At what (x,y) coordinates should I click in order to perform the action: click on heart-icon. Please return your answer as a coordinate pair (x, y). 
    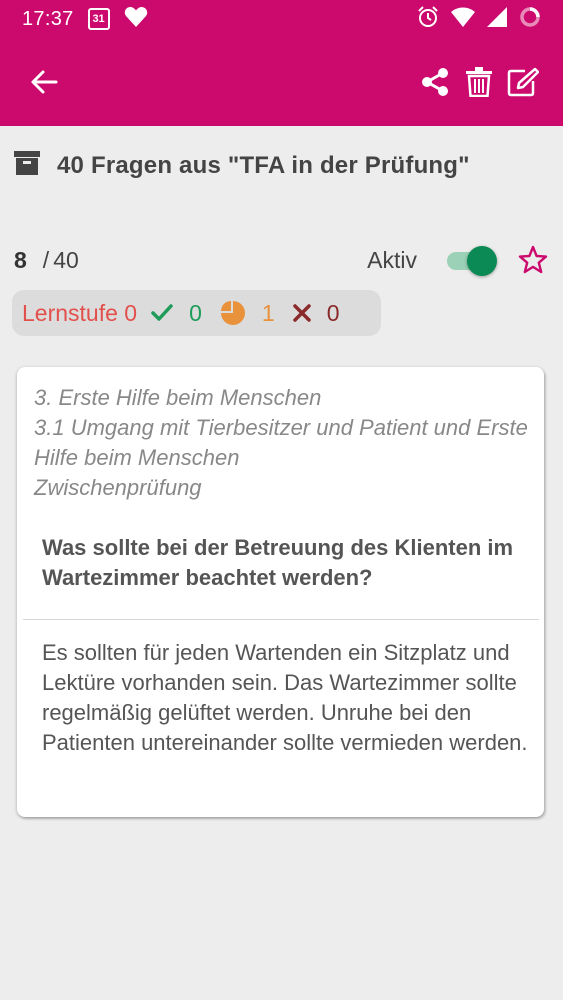
    Looking at the image, I should click on (136, 19).